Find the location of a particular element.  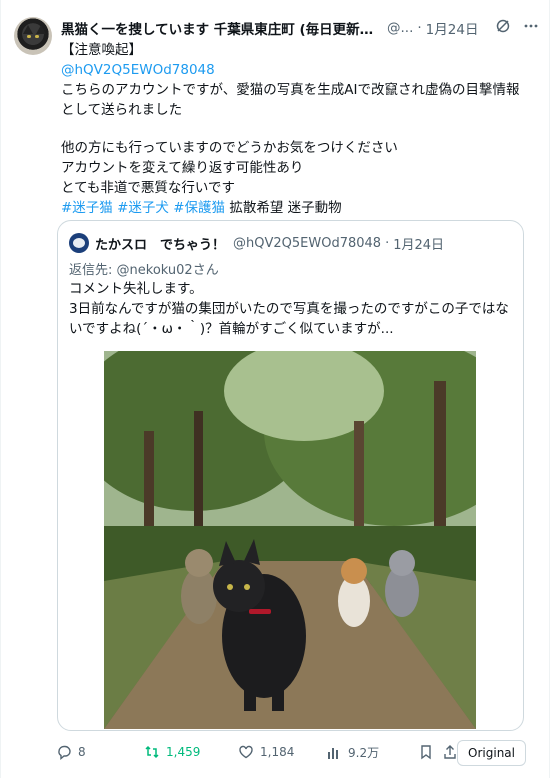

share-button is located at coordinates (450, 752).